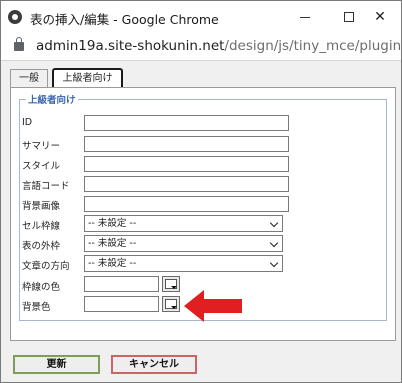  Describe the element at coordinates (41, 287) in the screenshot. I see `border-color-label: 枠線の色` at that location.